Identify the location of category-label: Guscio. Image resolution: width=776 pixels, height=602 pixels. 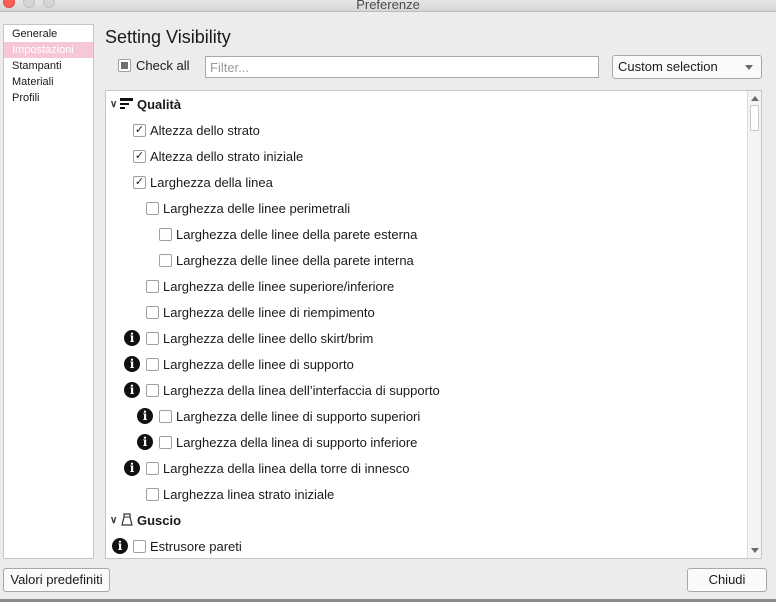
(159, 520).